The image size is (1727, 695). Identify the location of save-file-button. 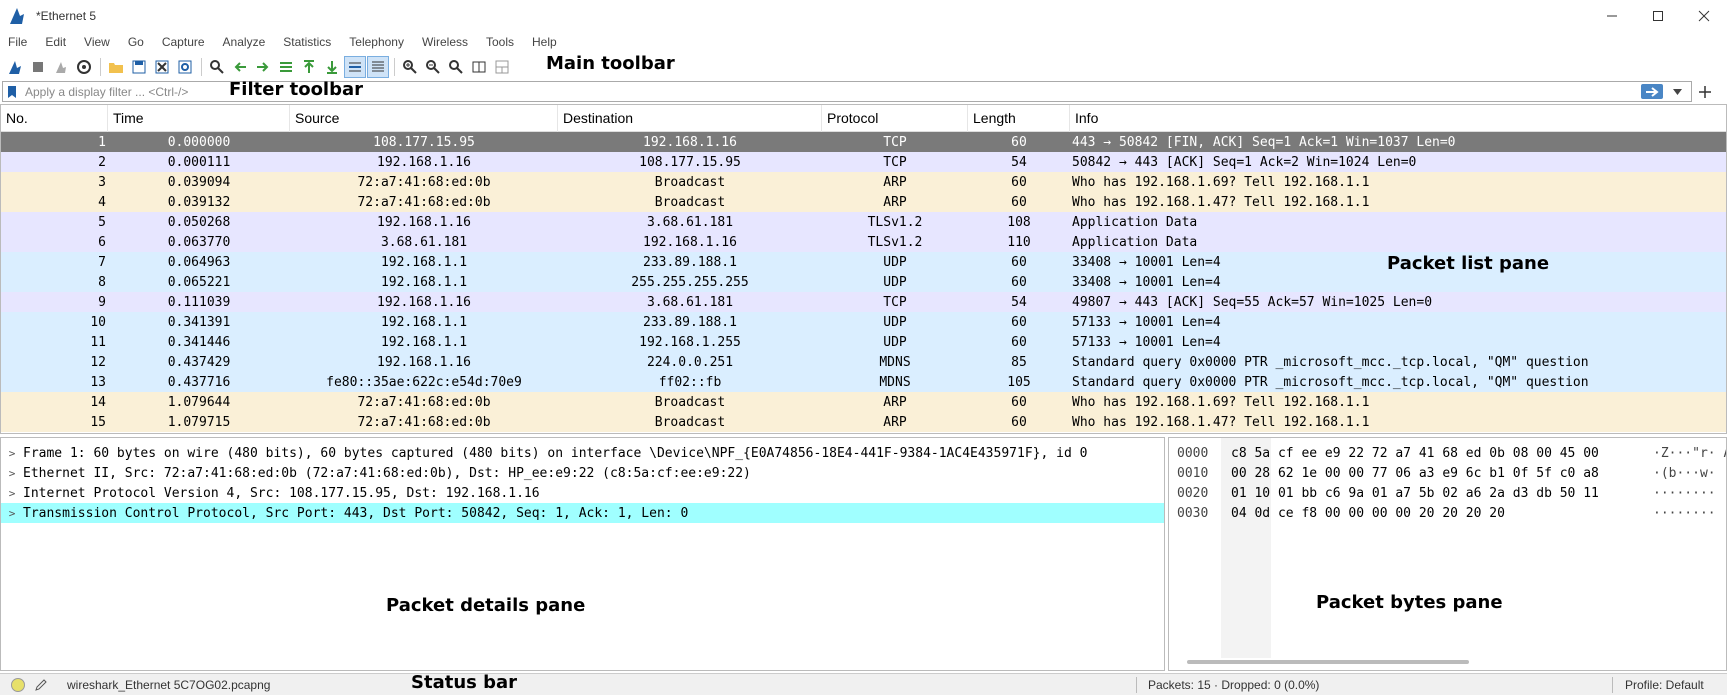
(139, 67).